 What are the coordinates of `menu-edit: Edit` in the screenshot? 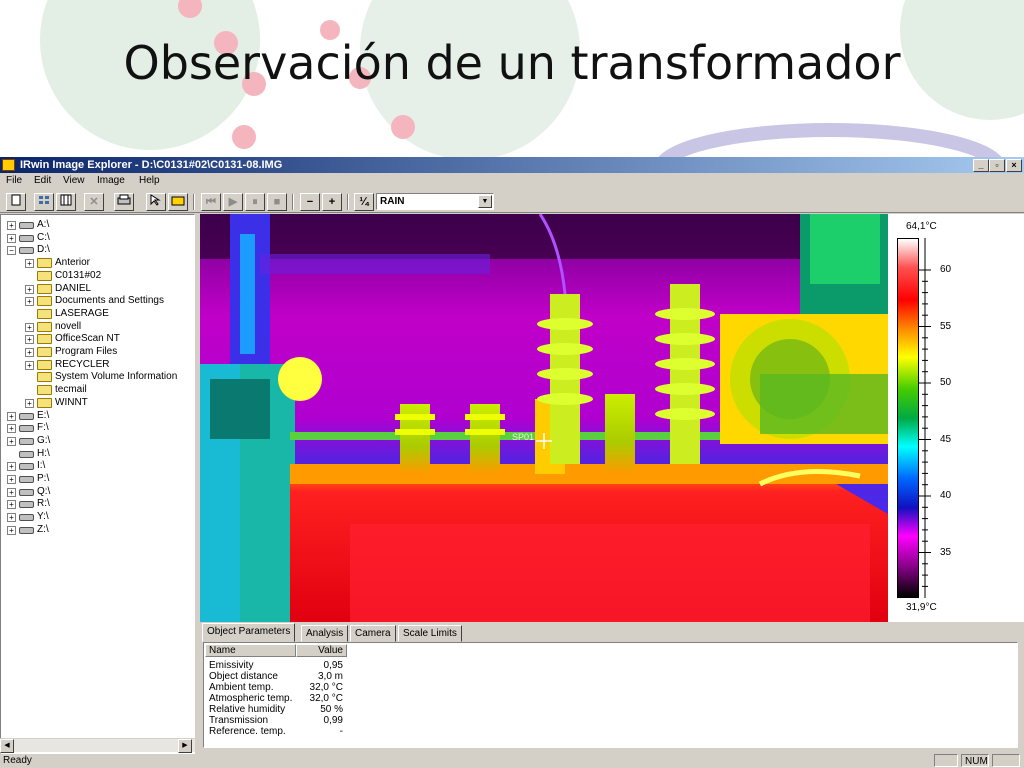 It's located at (42, 180).